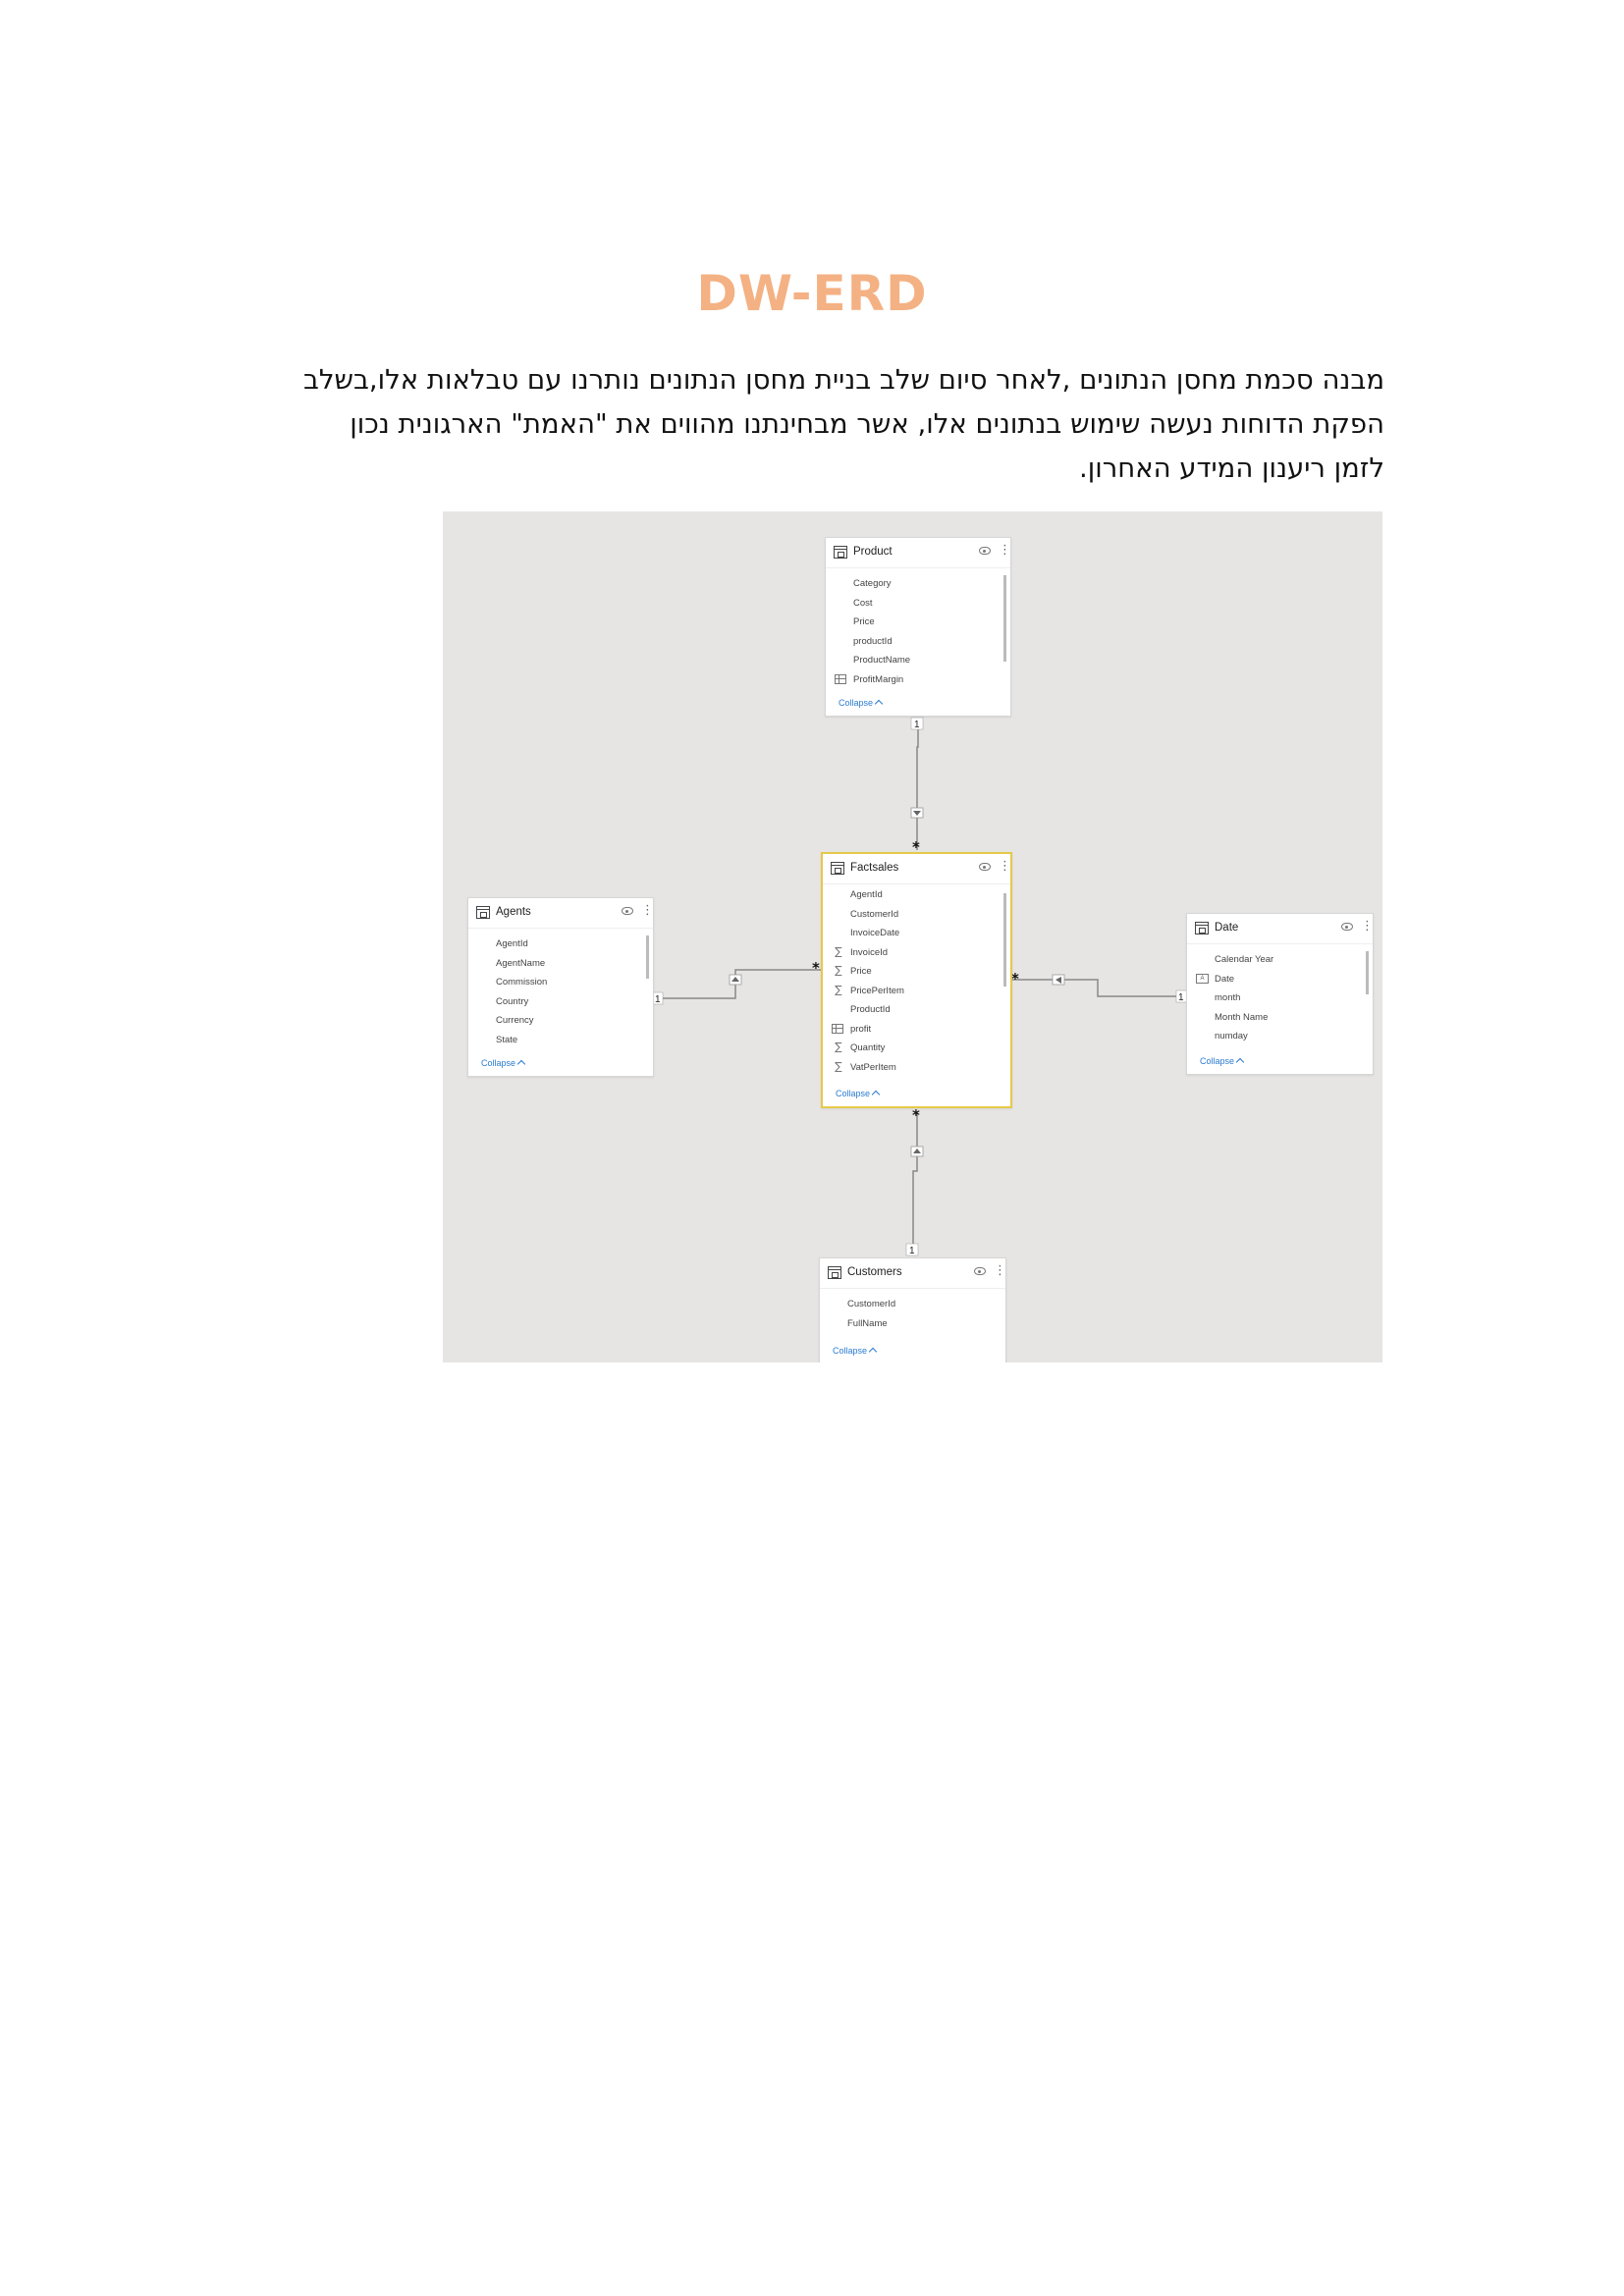 This screenshot has width=1624, height=2296. I want to click on field-row: Month Name, so click(1280, 1018).